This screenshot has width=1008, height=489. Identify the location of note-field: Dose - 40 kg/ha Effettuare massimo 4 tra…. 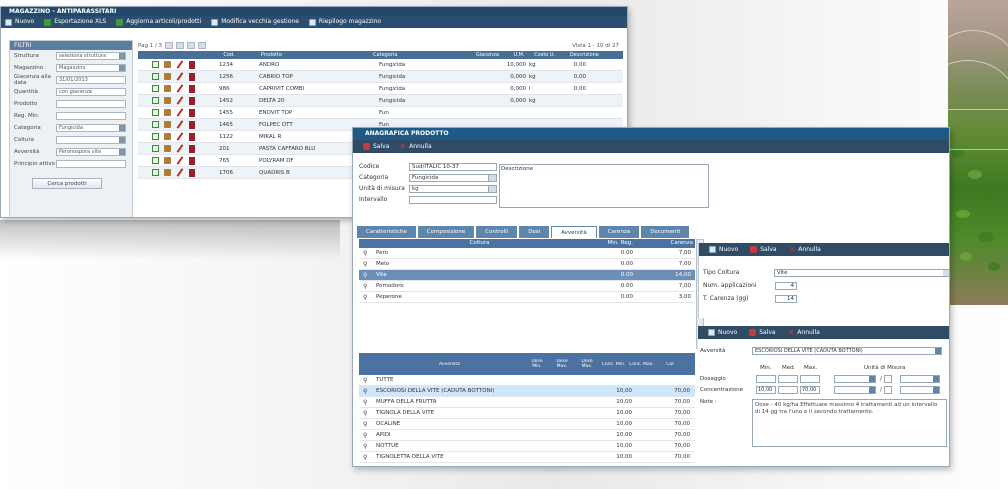
(849, 423).